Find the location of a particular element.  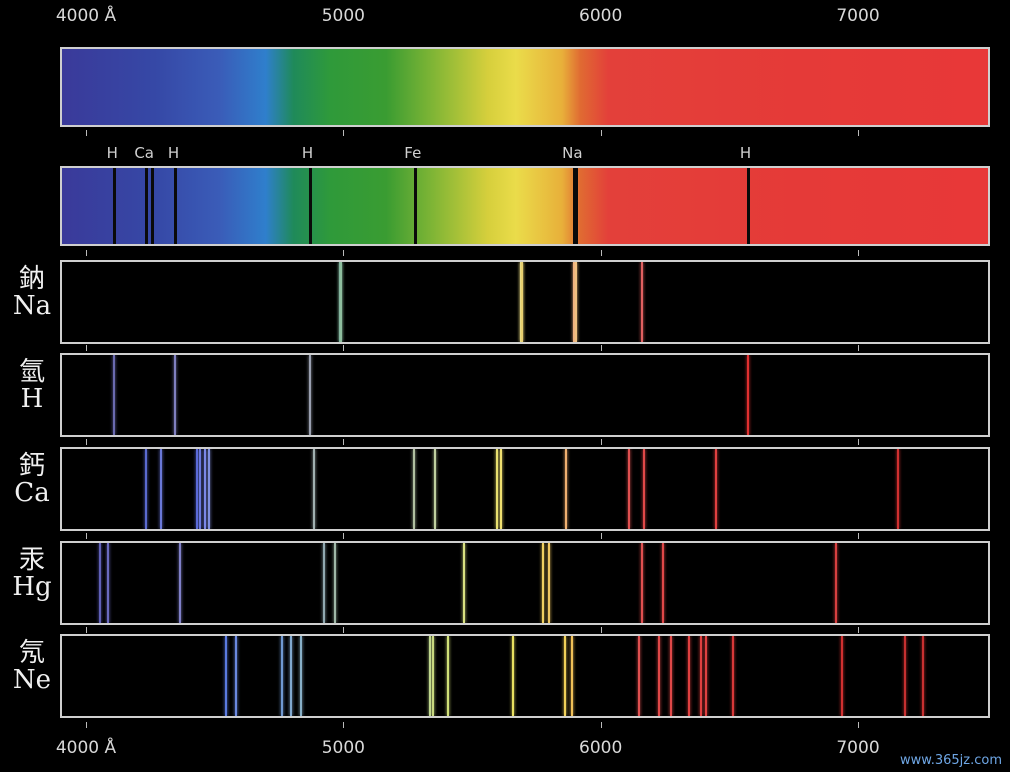

emission-spectrum-ne is located at coordinates (525, 676).